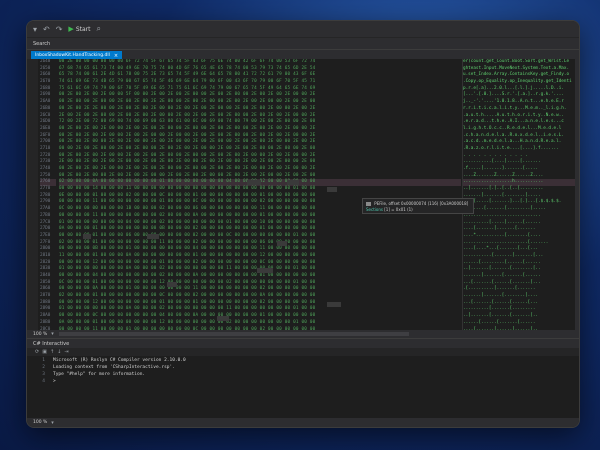  What do you see at coordinates (45, 168) in the screenshot?
I see `hex-address: 2740` at bounding box center [45, 168].